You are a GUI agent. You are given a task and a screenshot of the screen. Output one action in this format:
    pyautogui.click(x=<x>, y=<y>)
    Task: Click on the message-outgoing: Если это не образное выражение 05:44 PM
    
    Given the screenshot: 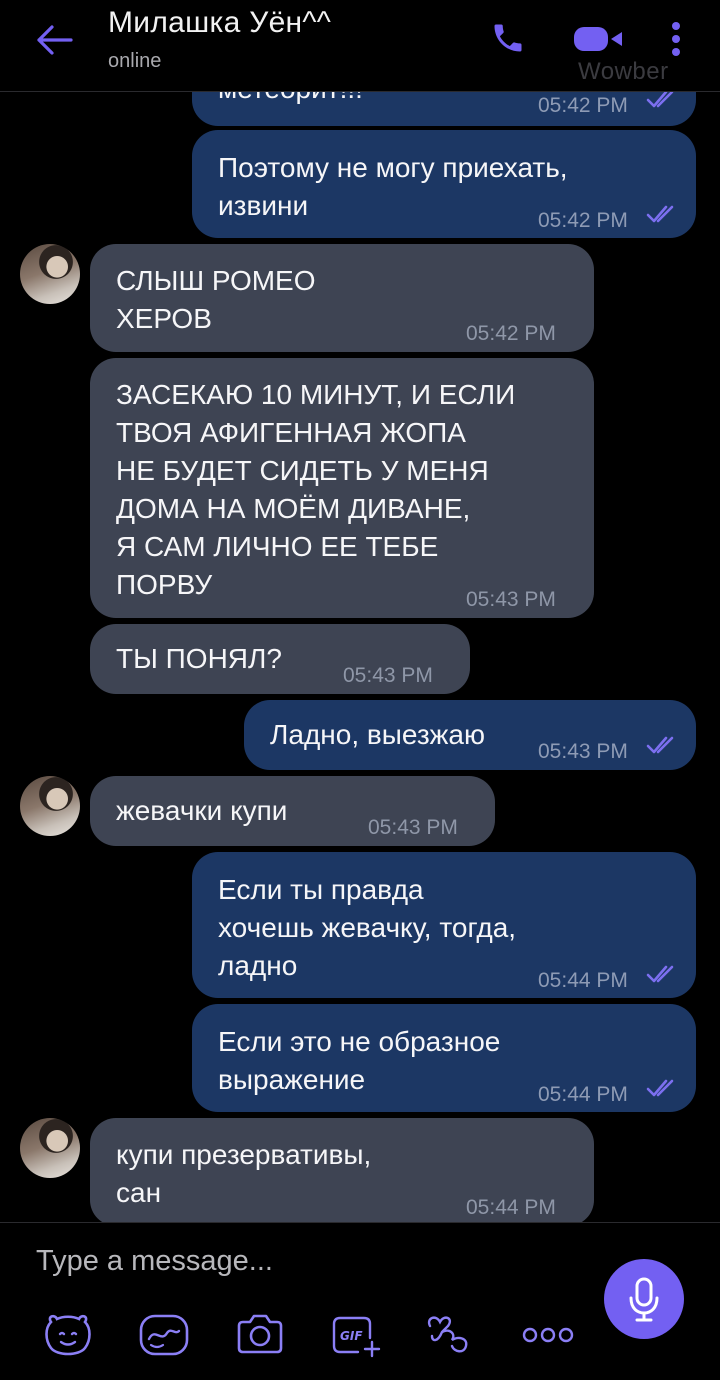 What is the action you would take?
    pyautogui.click(x=444, y=1058)
    